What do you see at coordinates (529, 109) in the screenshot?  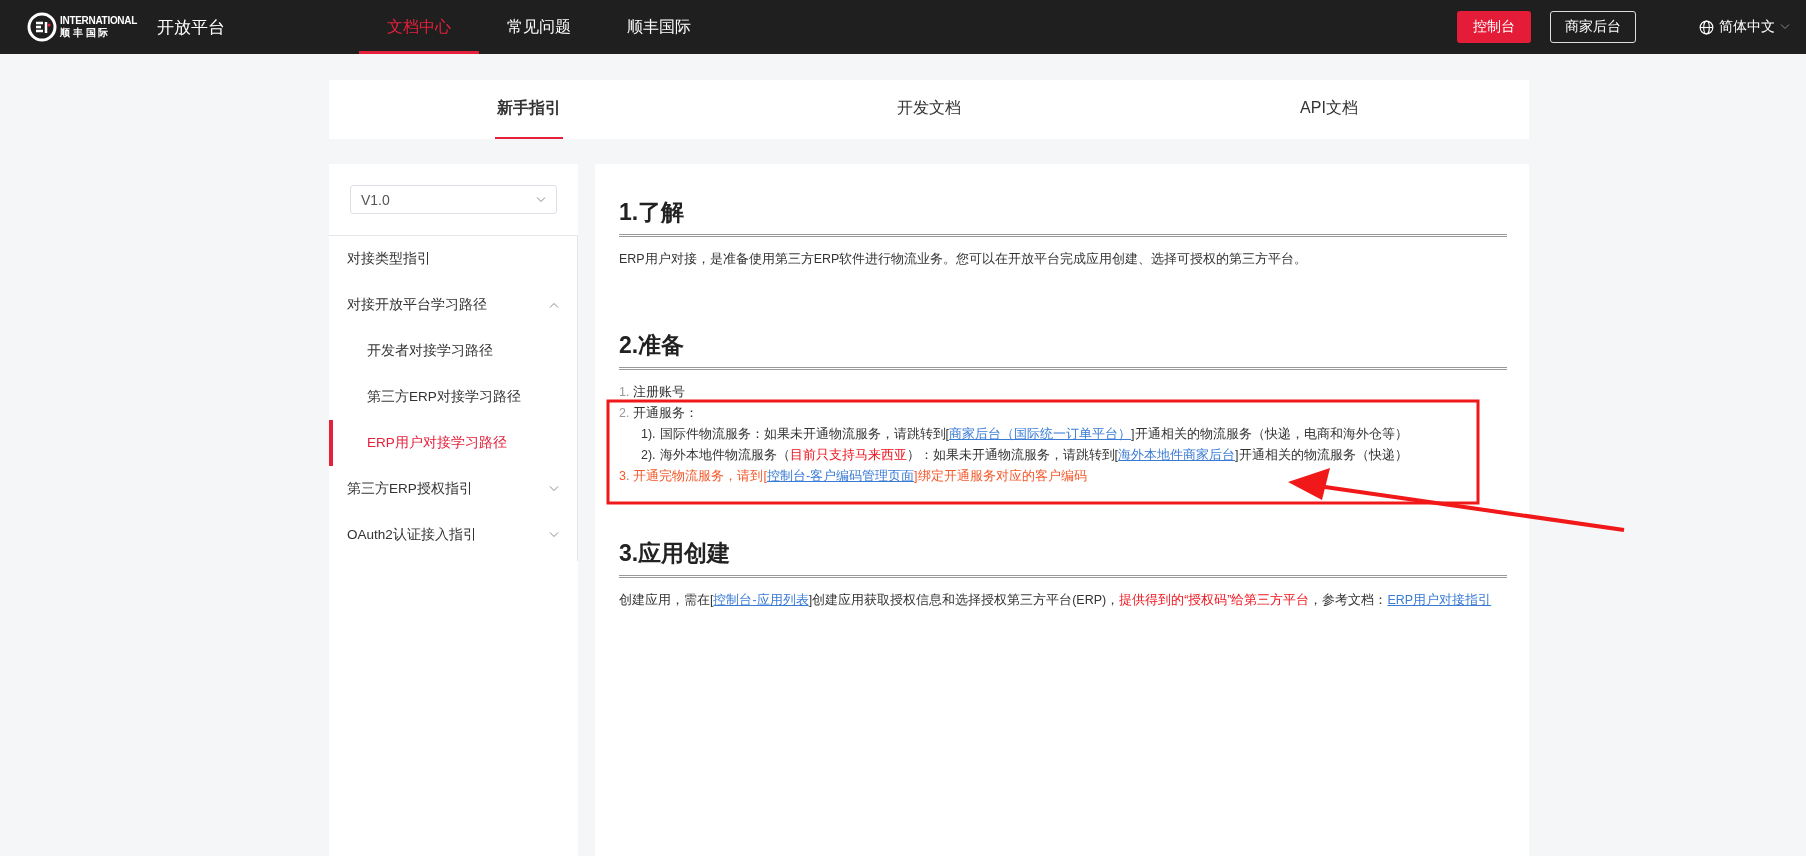 I see `doc-tab: 新手指引` at bounding box center [529, 109].